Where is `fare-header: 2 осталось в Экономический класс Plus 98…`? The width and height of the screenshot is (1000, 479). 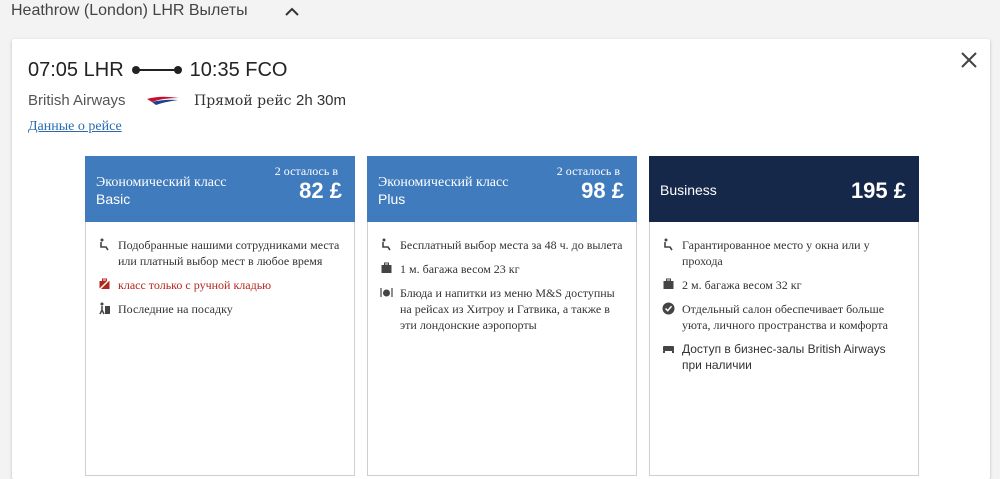 fare-header: 2 осталось в Экономический класс Plus 98… is located at coordinates (502, 189).